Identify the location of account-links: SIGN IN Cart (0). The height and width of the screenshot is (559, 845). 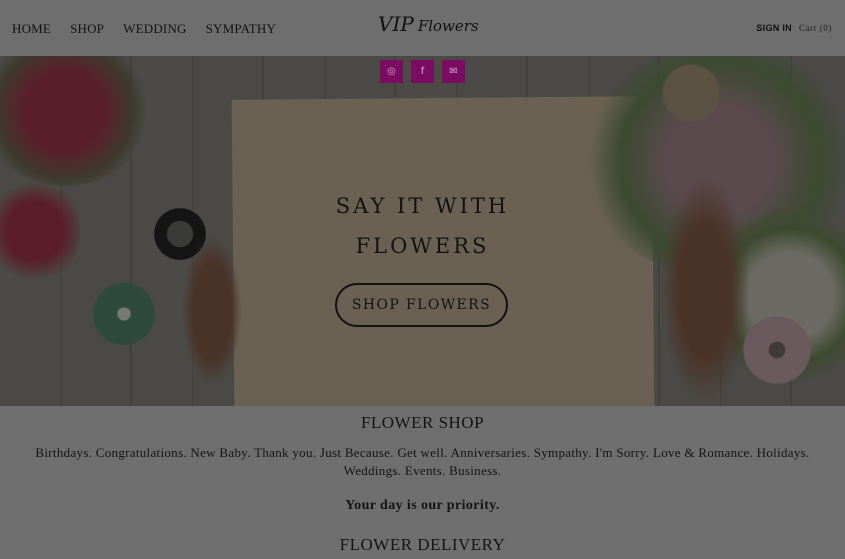
(794, 28).